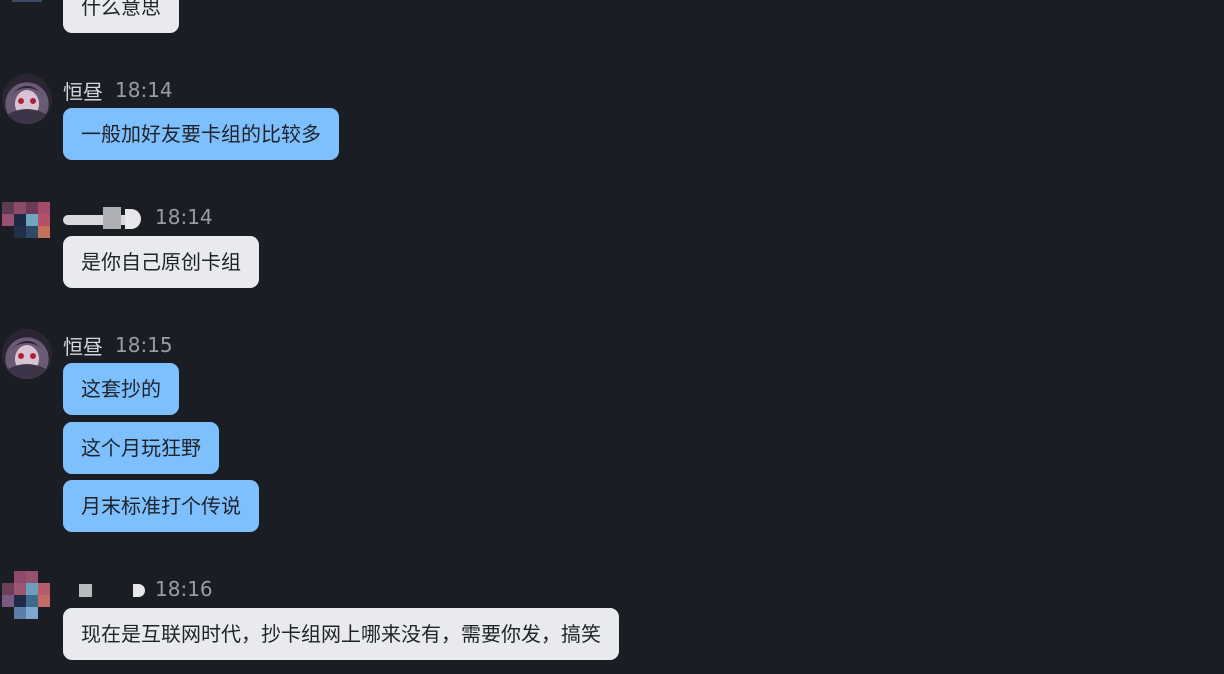  What do you see at coordinates (141, 448) in the screenshot?
I see `message-bubble: 这个月玩狂野` at bounding box center [141, 448].